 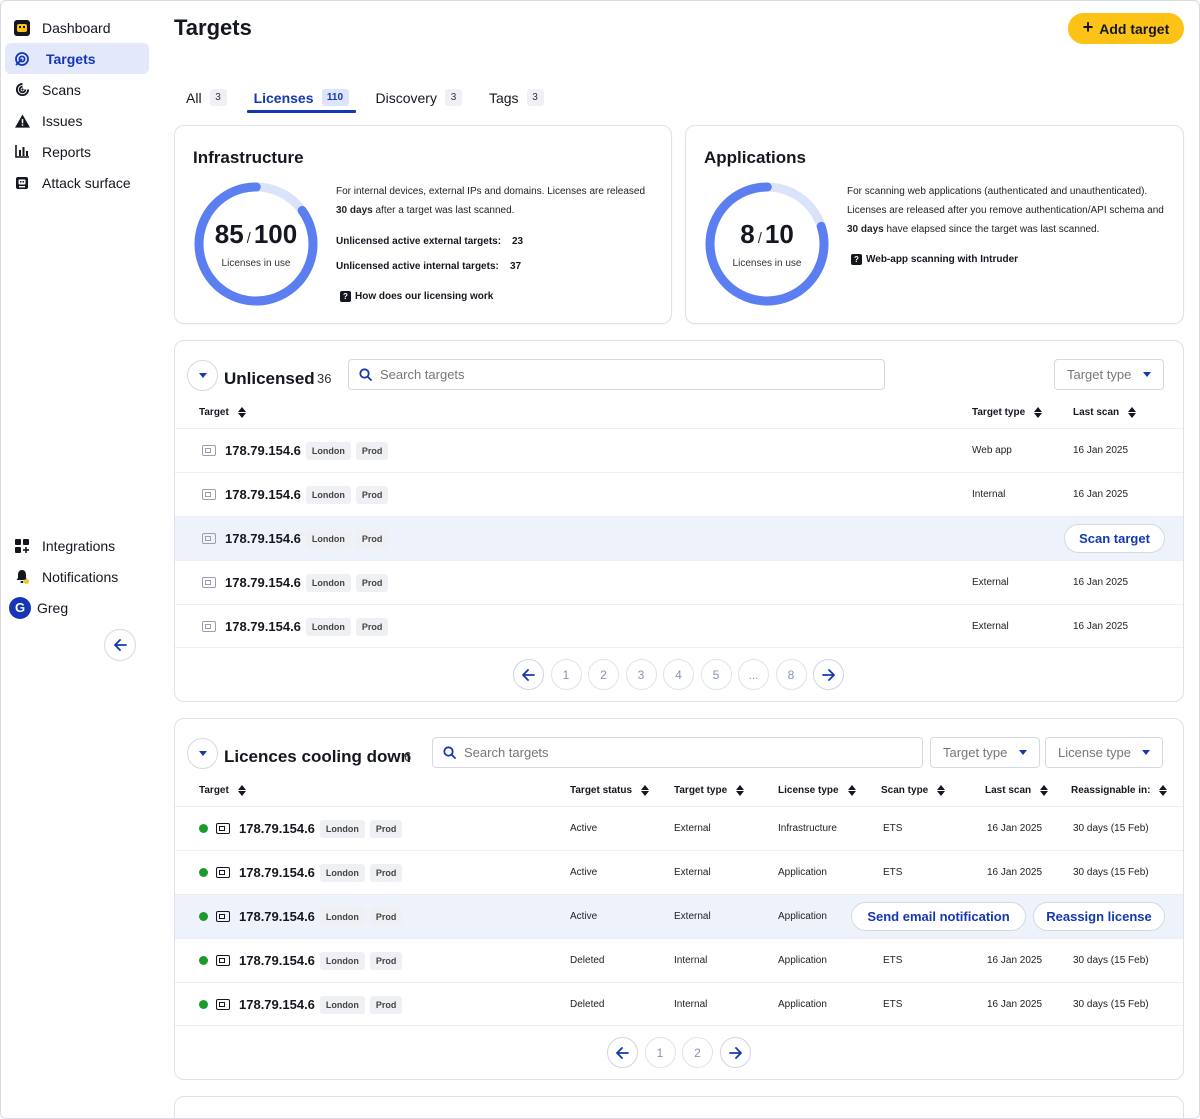 I want to click on header-label: Reassignable in:, so click(x=1111, y=790).